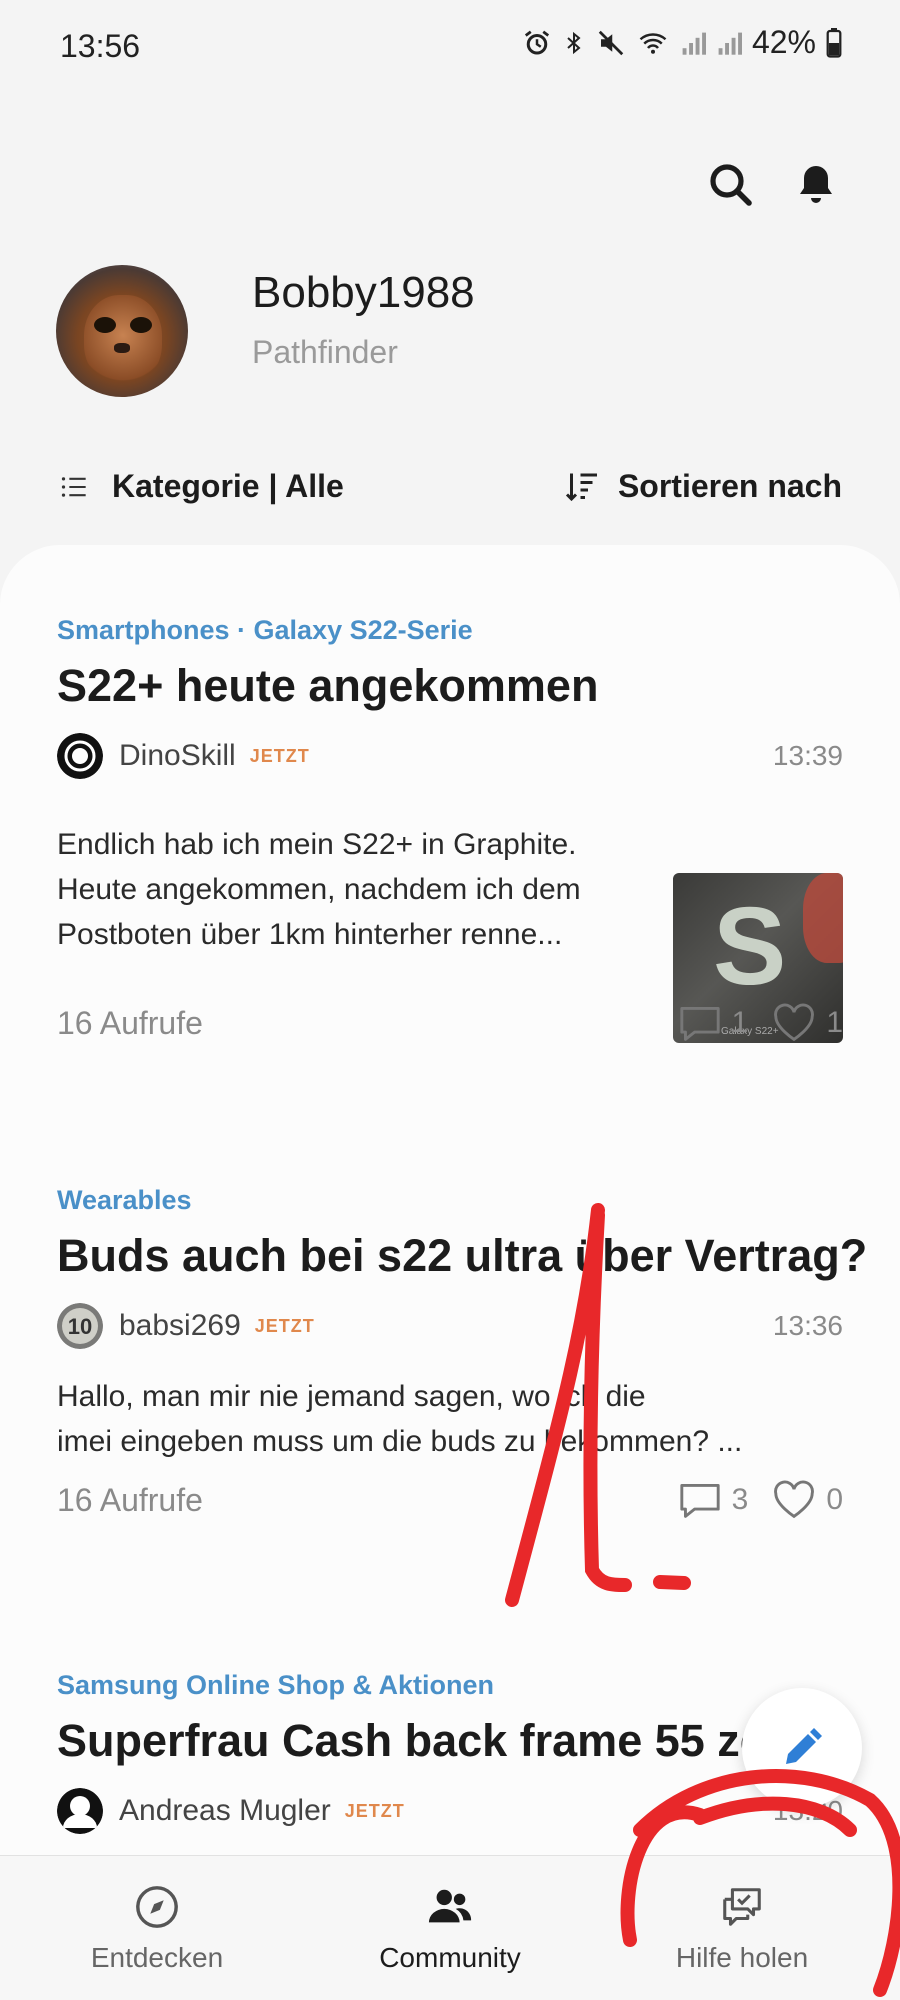  I want to click on bluetooth-icon, so click(574, 42).